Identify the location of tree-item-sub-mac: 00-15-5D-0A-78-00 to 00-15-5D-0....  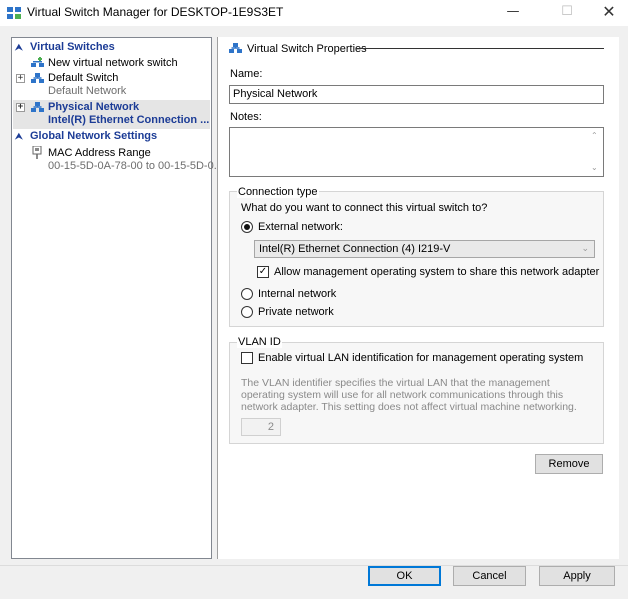
(135, 166).